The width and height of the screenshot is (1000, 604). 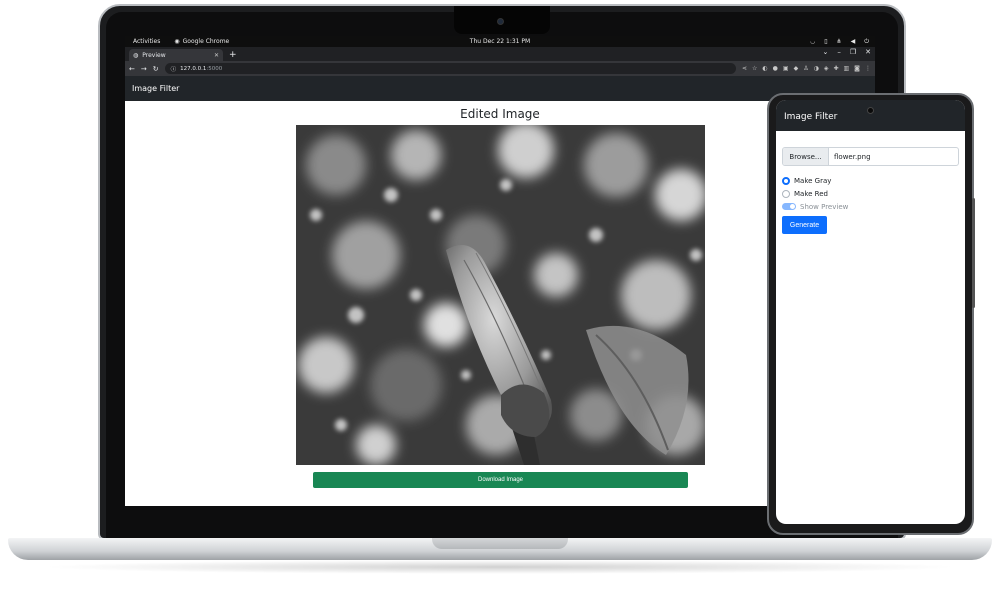 I want to click on forward-icon: →, so click(x=144, y=69).